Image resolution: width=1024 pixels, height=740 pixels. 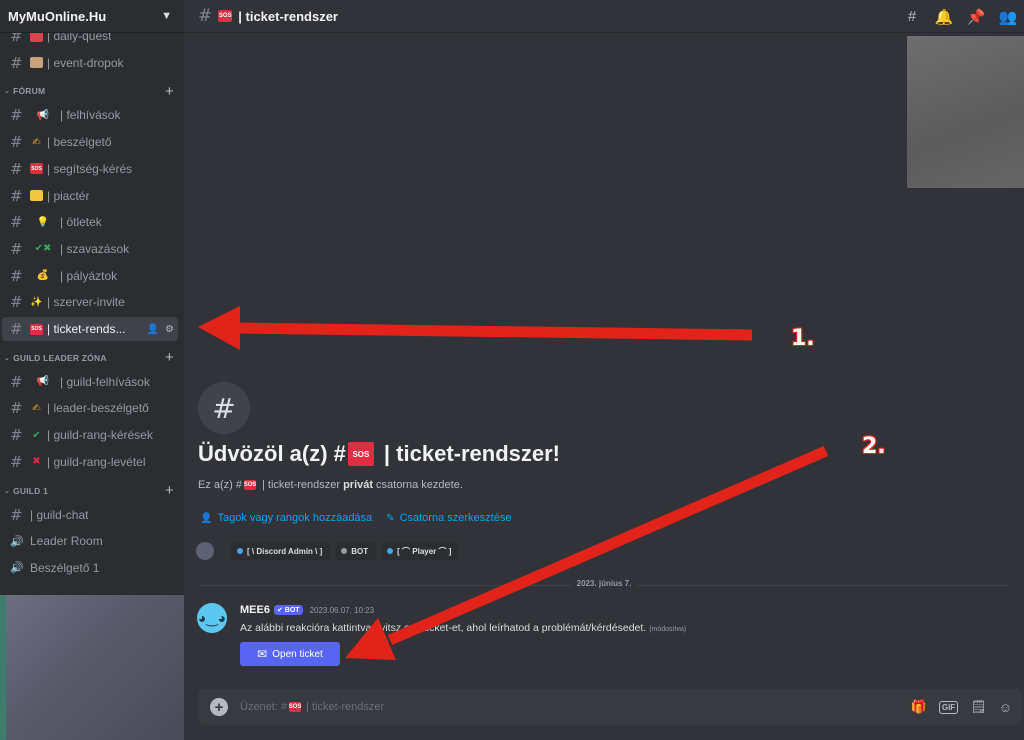 I want to click on open-ticket-label: Open ticket, so click(x=297, y=654).